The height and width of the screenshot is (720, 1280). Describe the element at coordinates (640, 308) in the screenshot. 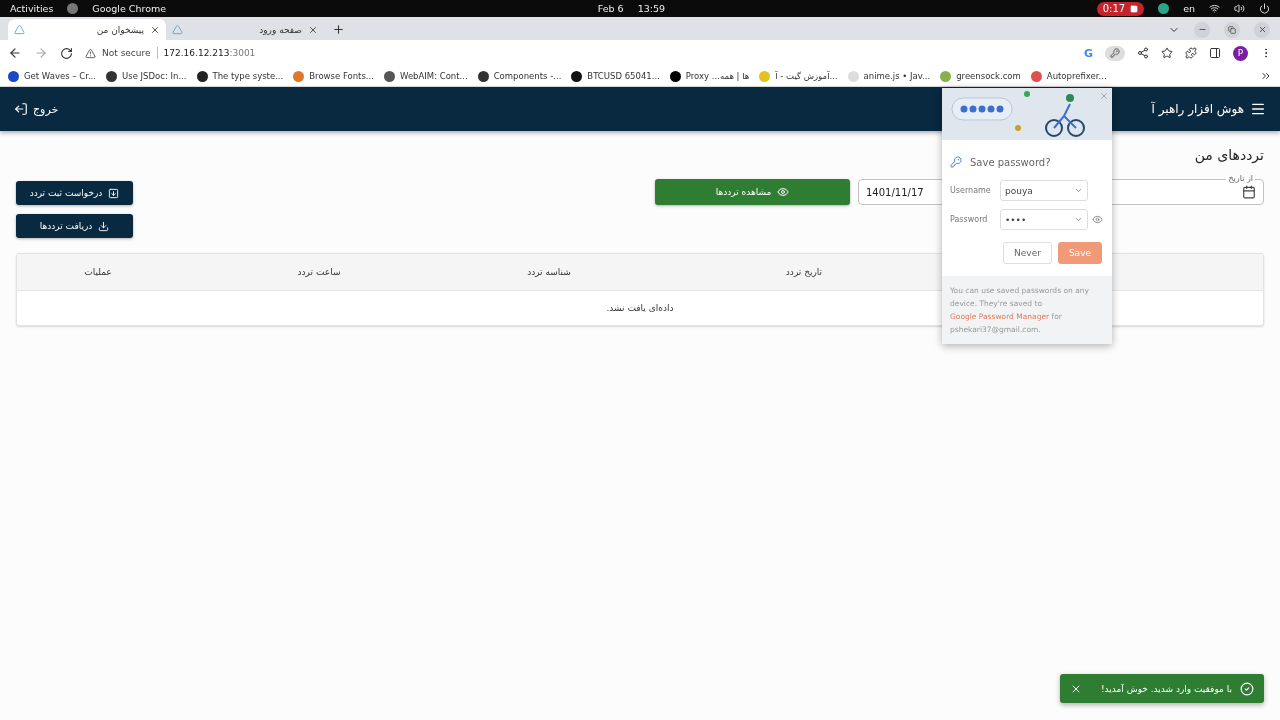

I see `empty-message: داده‌ای یافت نشد.` at that location.